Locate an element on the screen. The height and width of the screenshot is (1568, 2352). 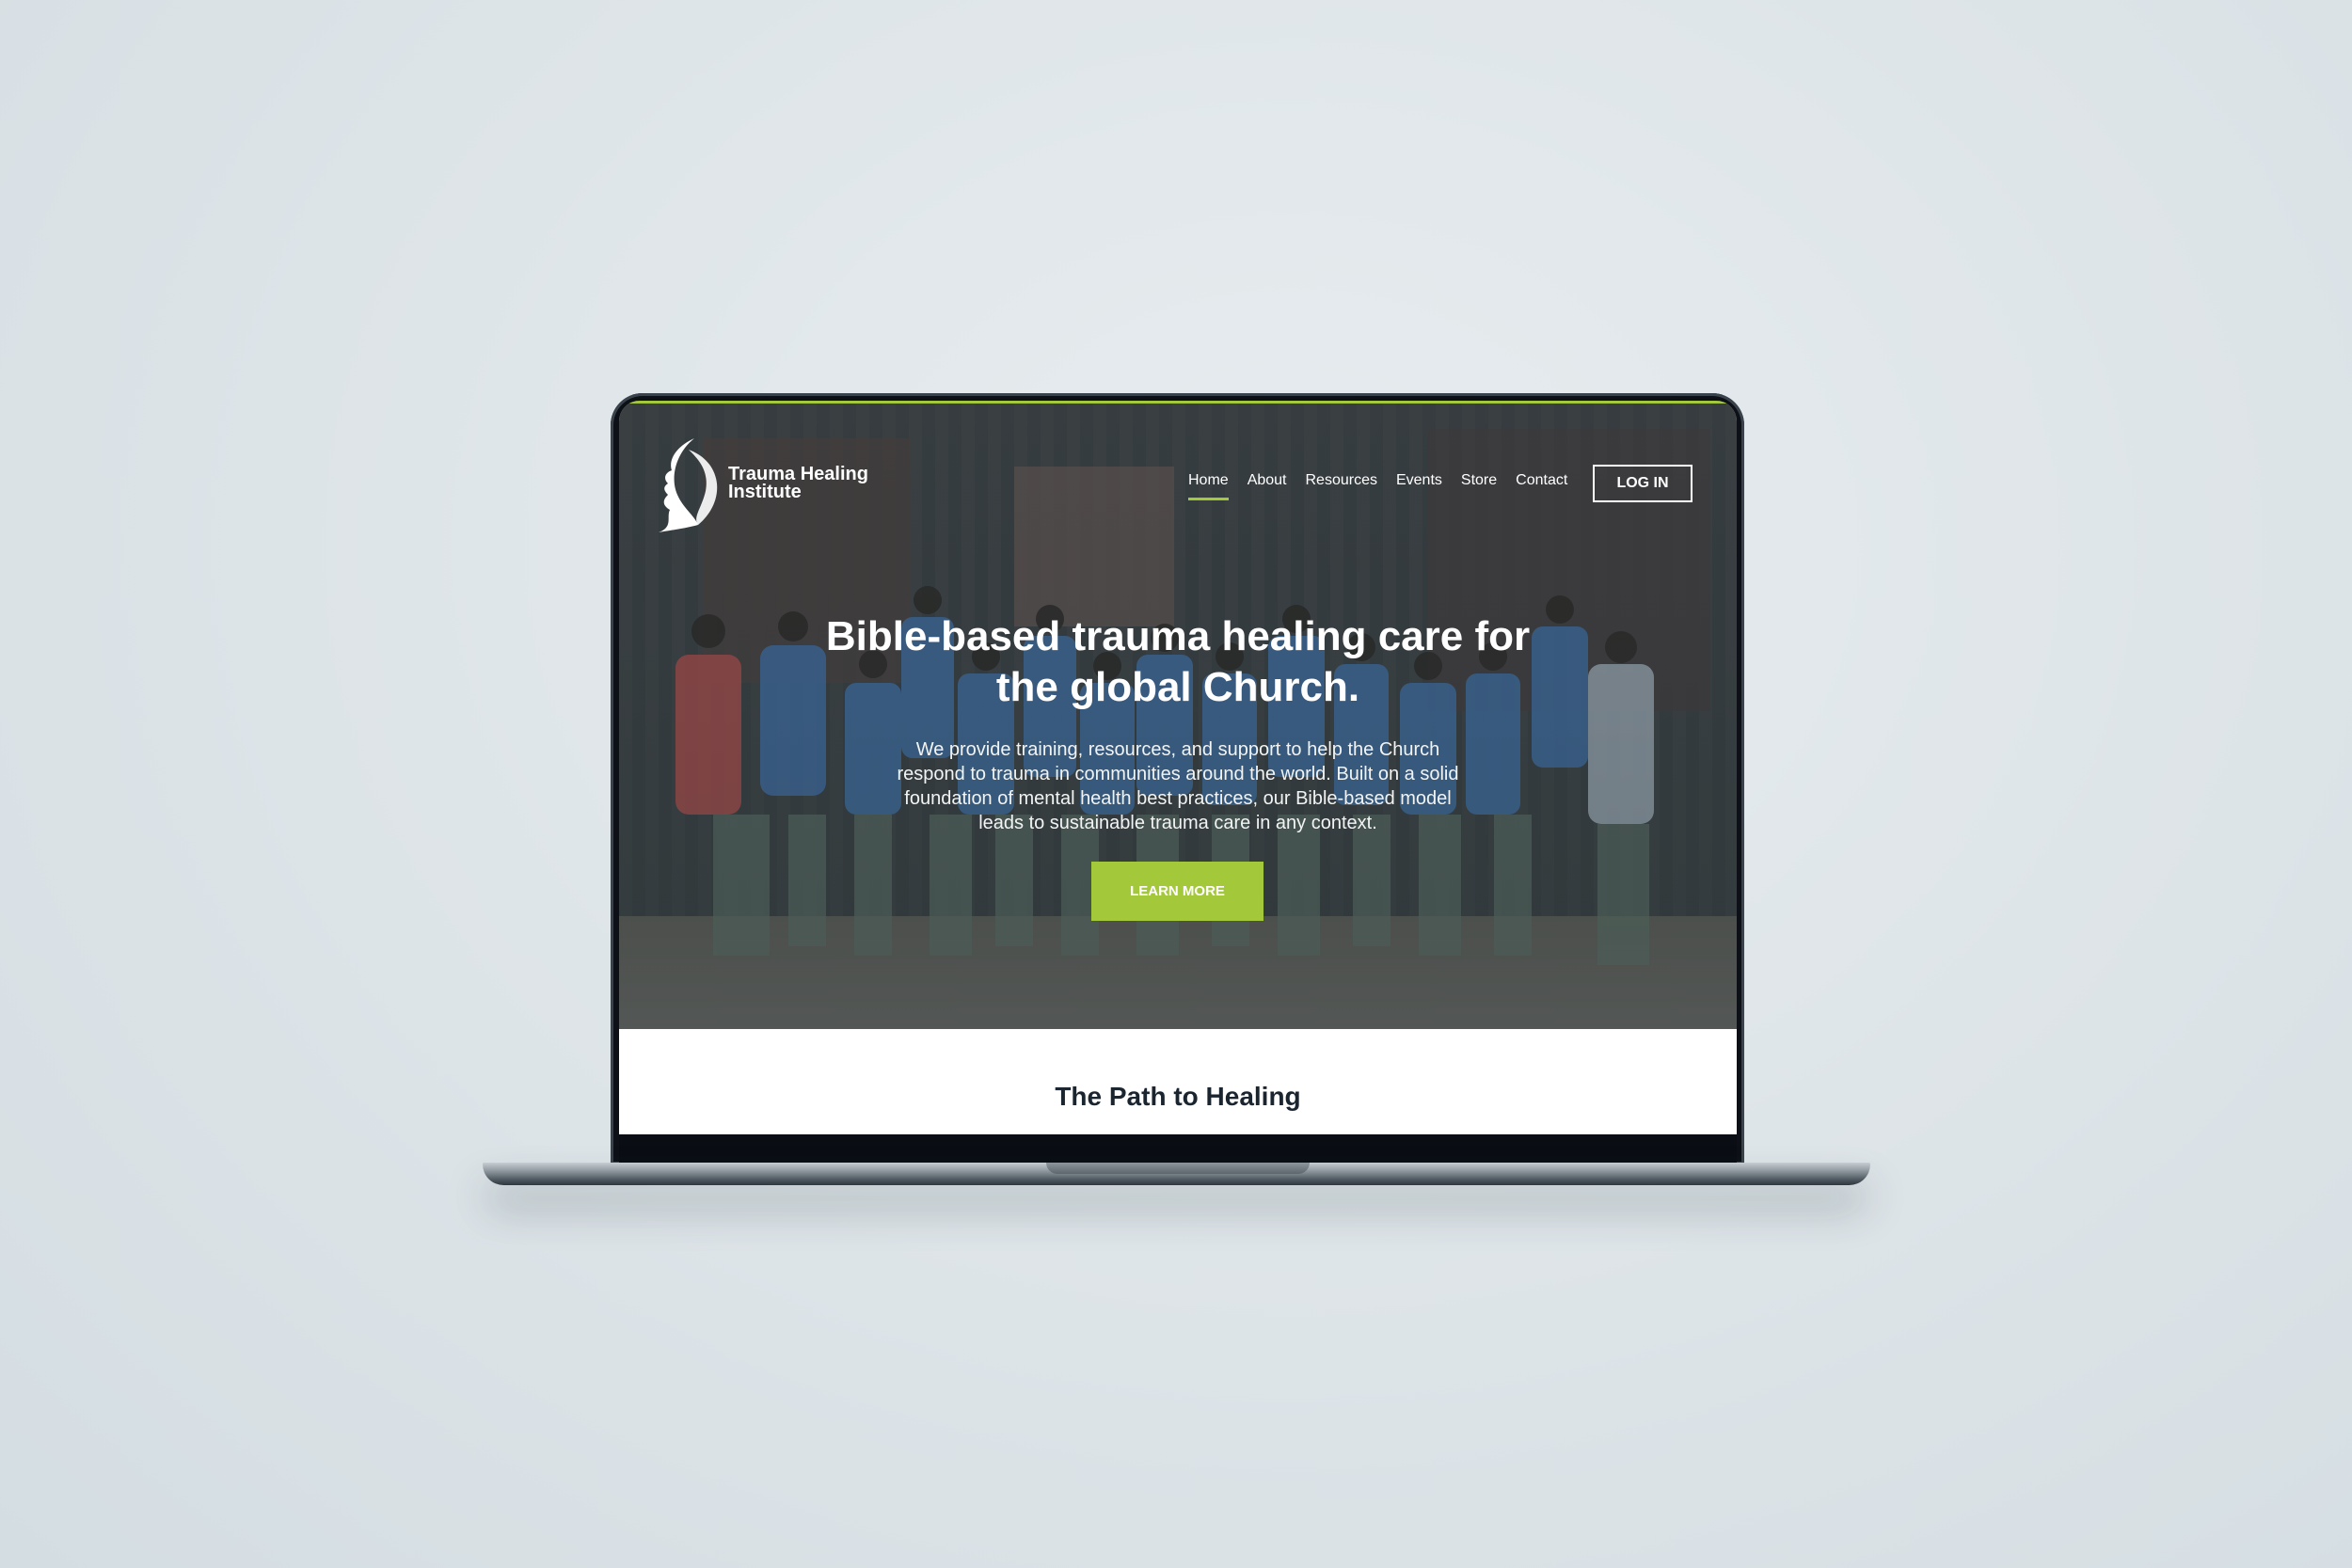
nav-item-about: About is located at coordinates (1267, 486).